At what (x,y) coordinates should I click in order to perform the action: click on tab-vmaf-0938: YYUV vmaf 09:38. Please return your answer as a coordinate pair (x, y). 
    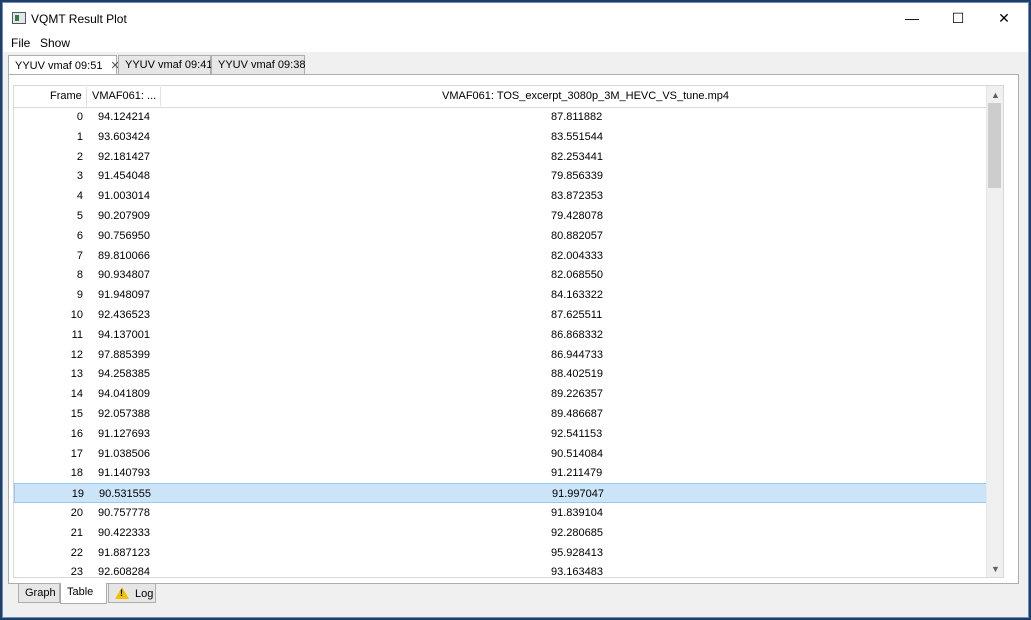
    Looking at the image, I should click on (258, 65).